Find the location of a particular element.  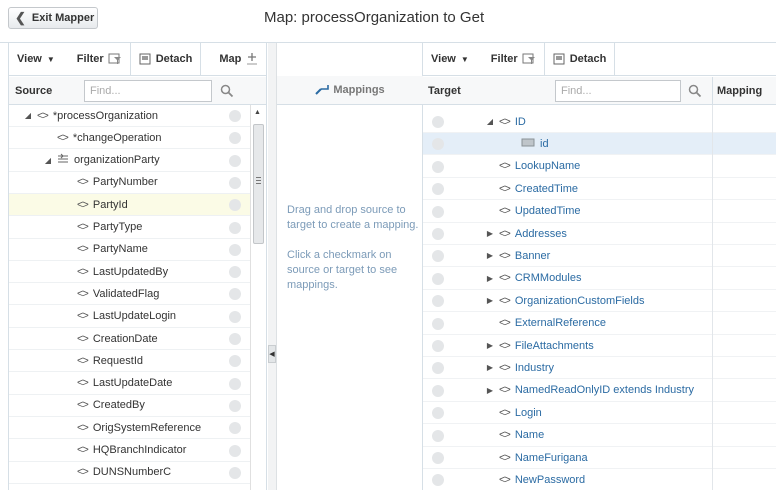

source-tree-row: <> PartyName is located at coordinates (130, 250).